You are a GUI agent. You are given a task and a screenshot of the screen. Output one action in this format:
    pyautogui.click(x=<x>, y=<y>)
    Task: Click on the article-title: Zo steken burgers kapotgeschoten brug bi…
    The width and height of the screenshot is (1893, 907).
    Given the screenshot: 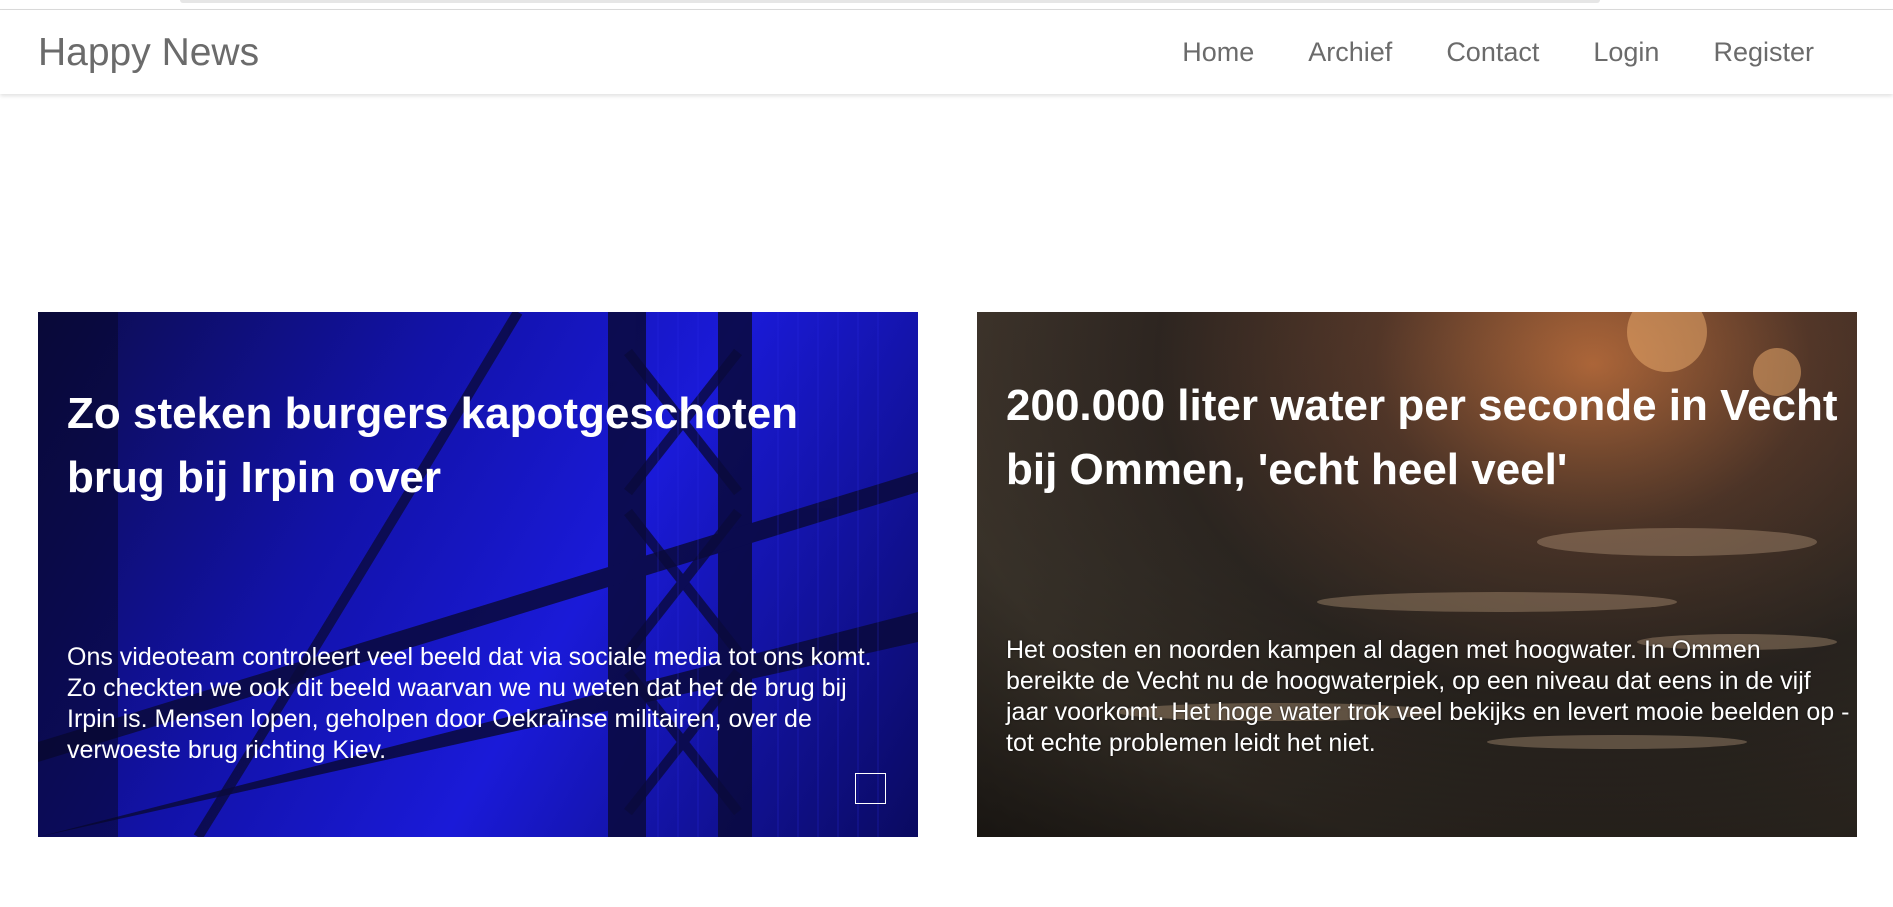 What is the action you would take?
    pyautogui.click(x=467, y=446)
    